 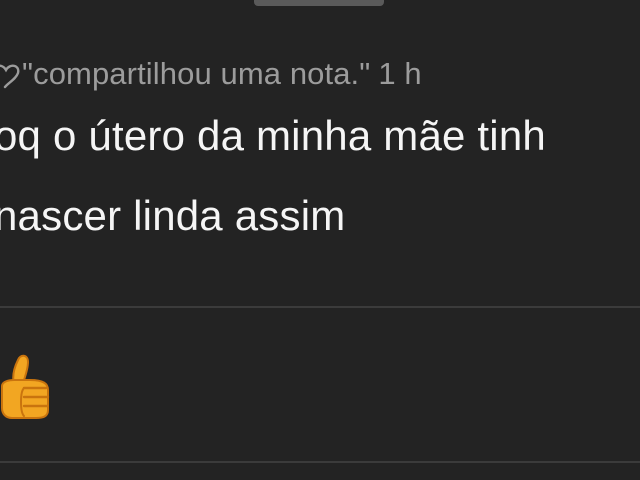 I want to click on thumbs-up-icon, so click(x=25, y=386).